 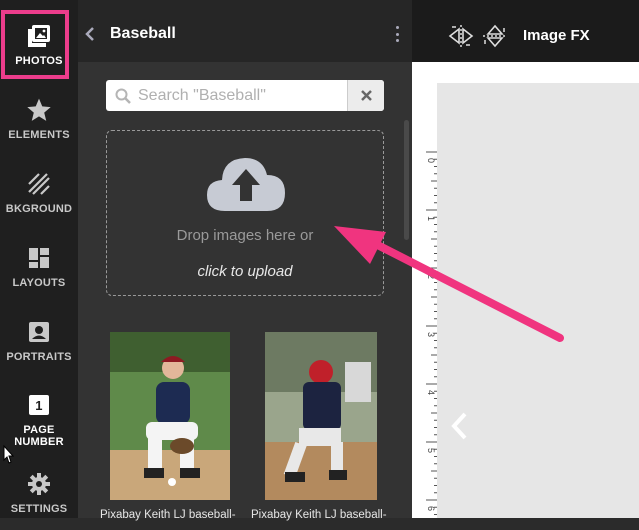 I want to click on ruler-tick-label: 6, so click(x=431, y=508).